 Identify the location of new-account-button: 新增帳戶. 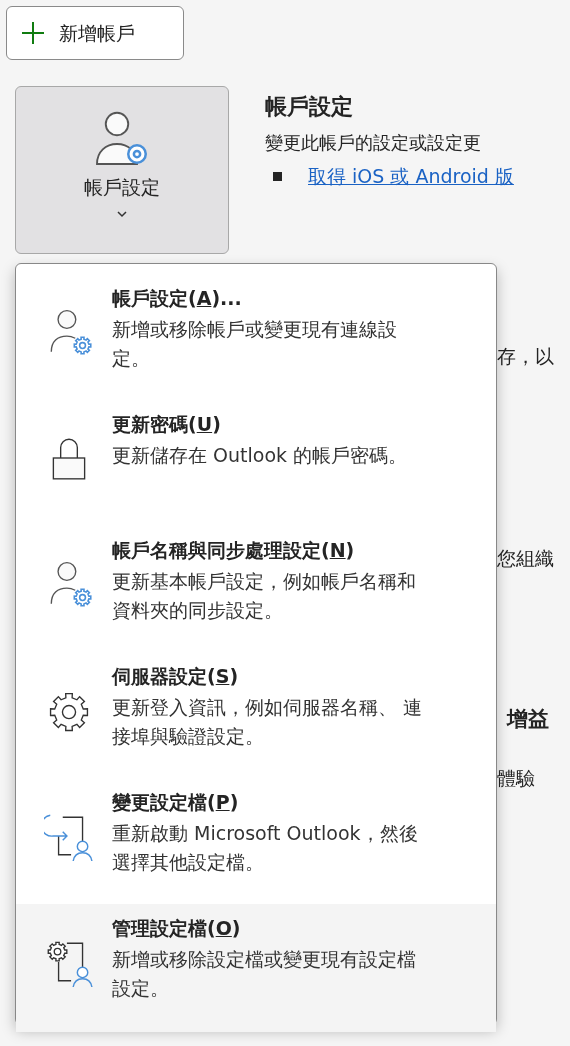
(95, 33).